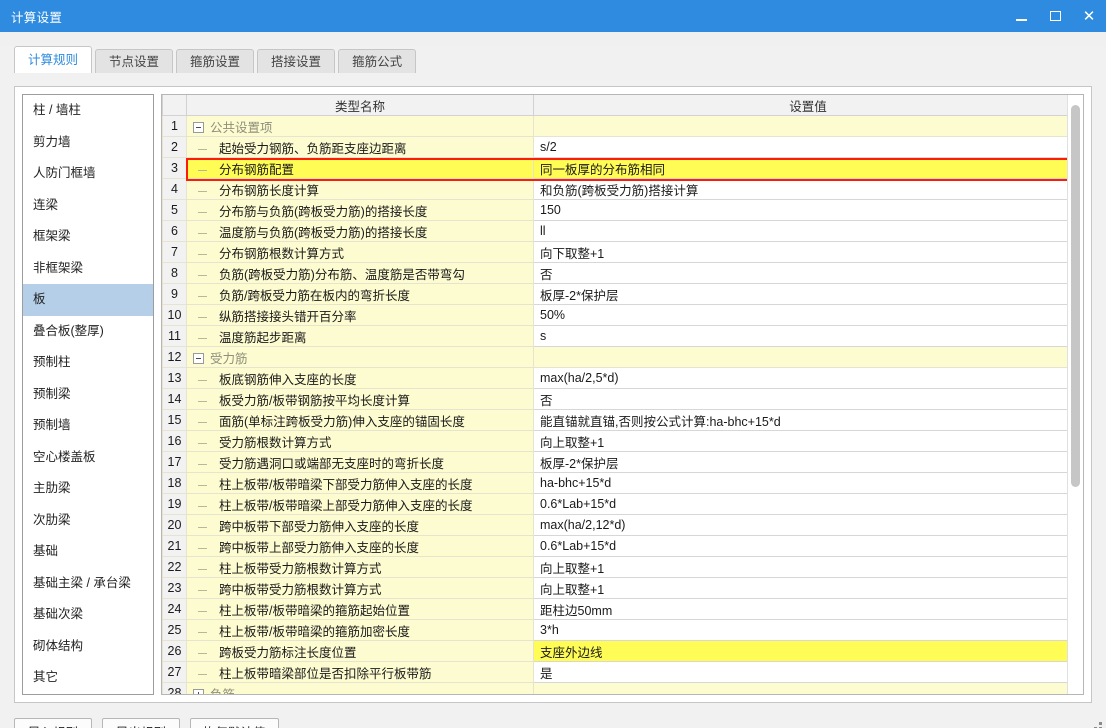 Image resolution: width=1106 pixels, height=728 pixels. What do you see at coordinates (88, 300) in the screenshot?
I see `sidebar-item-6: 板` at bounding box center [88, 300].